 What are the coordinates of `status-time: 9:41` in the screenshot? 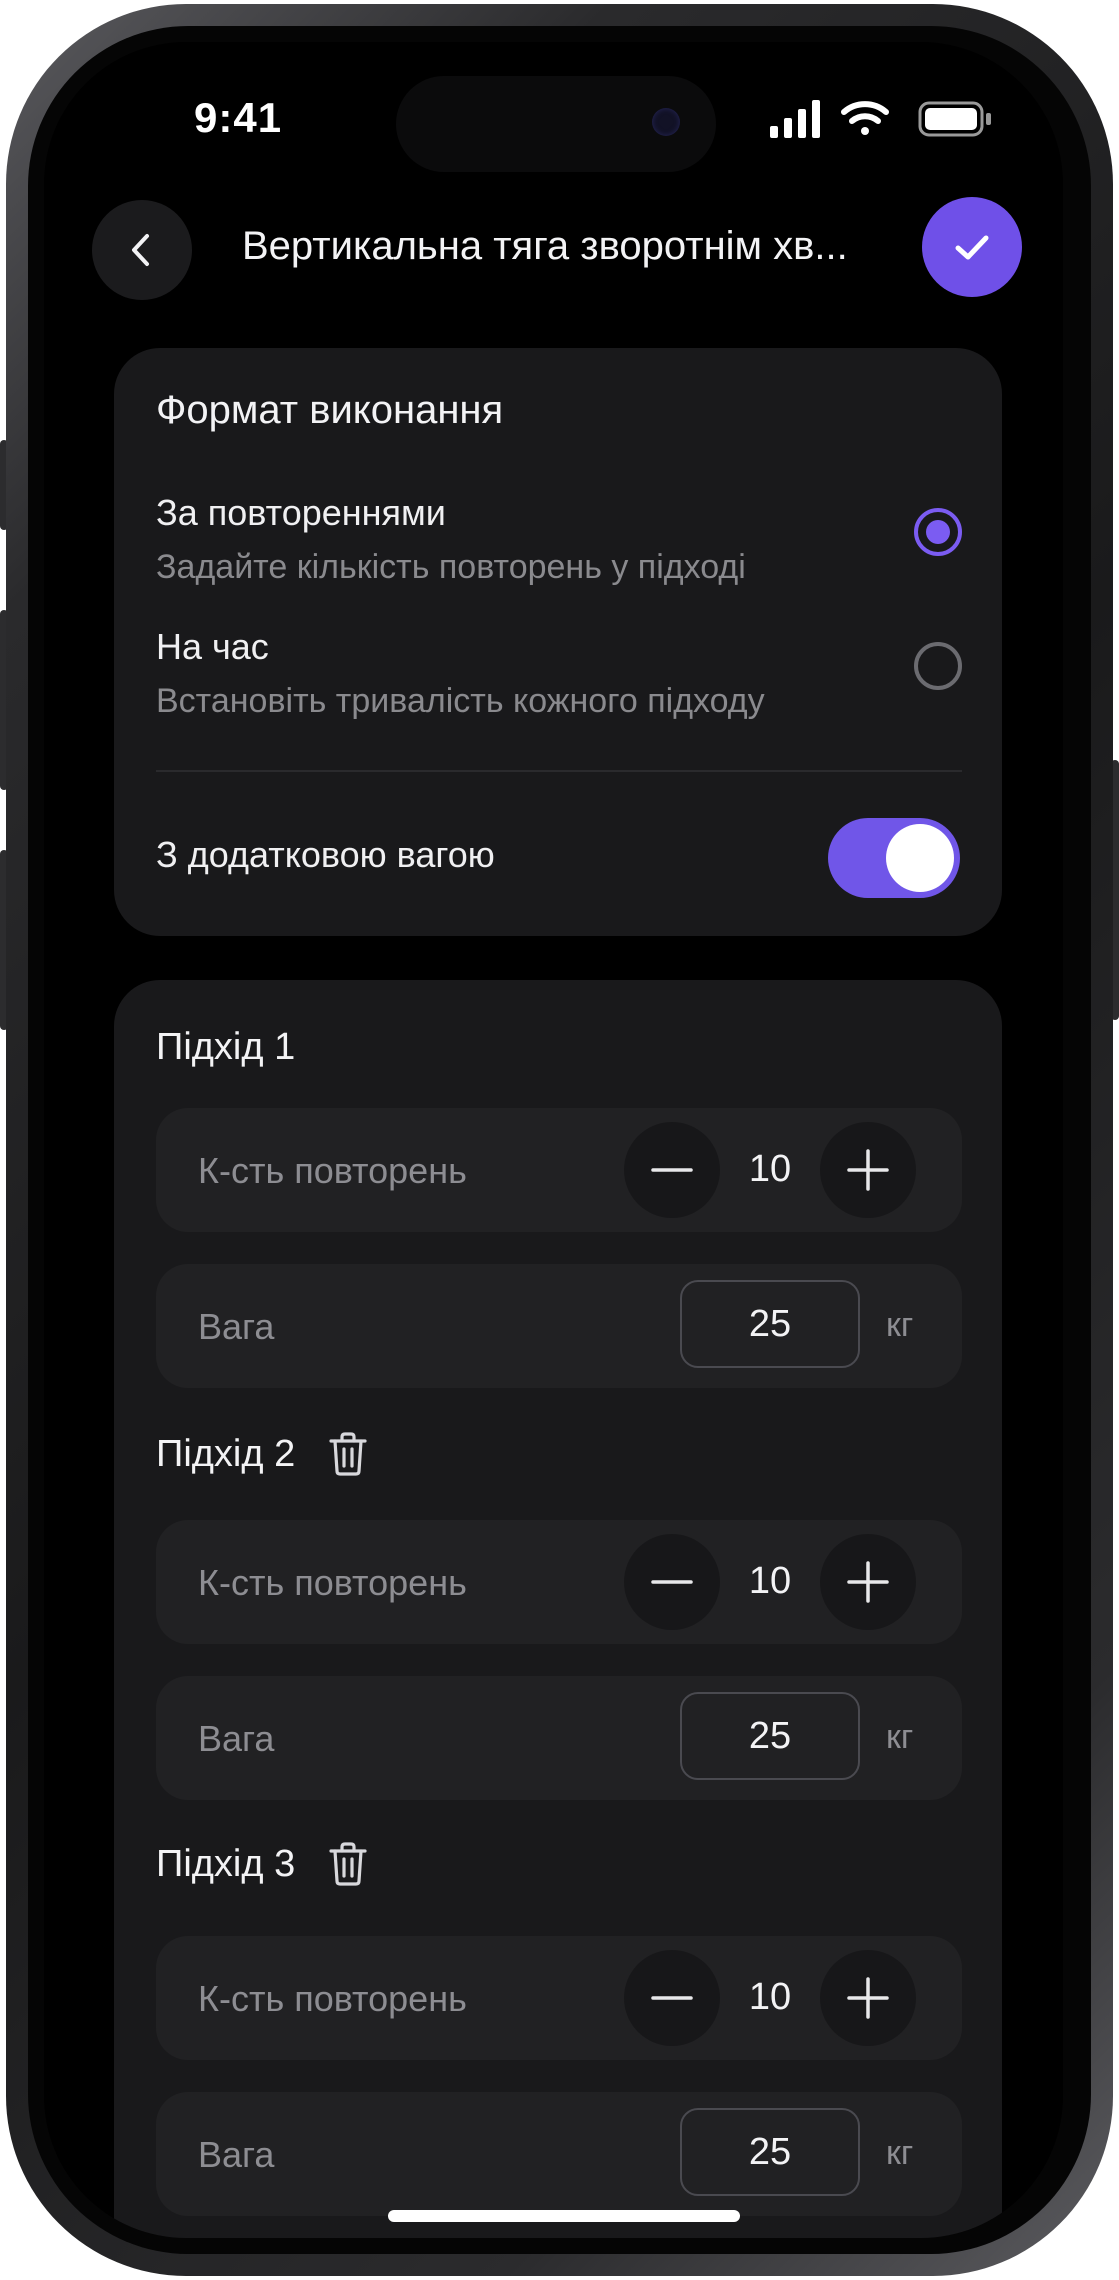 It's located at (238, 117).